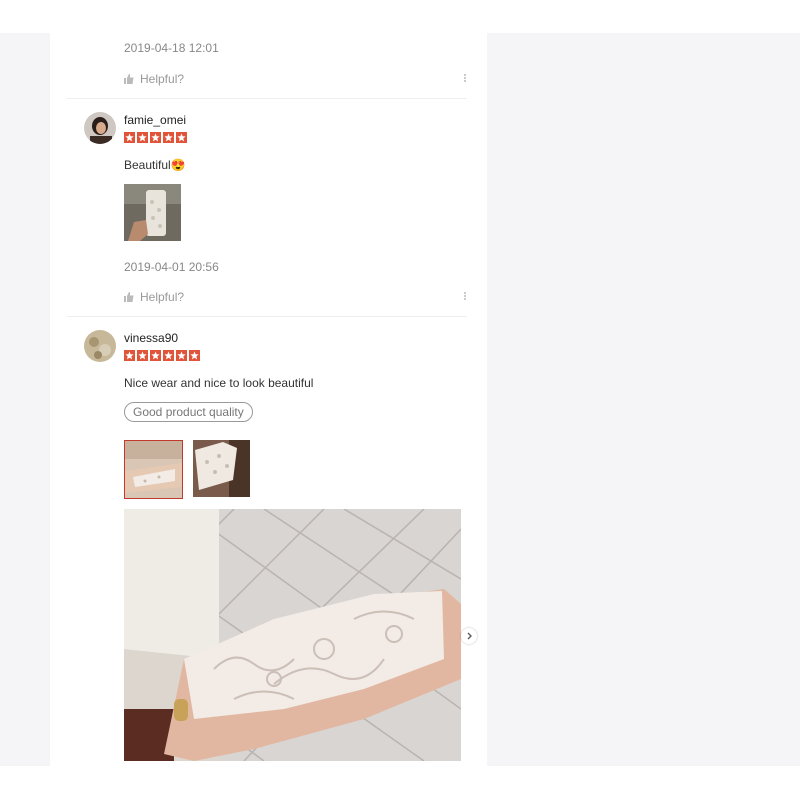 This screenshot has height=800, width=800. Describe the element at coordinates (153, 469) in the screenshot. I see `review-photo-thumbnail-selected` at that location.